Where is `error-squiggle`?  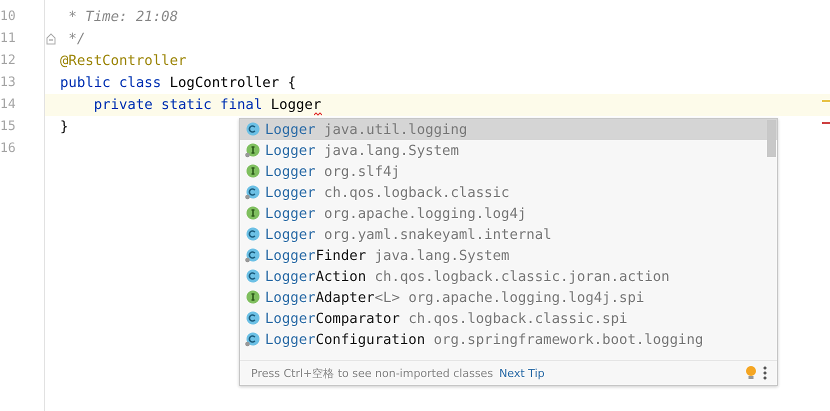 error-squiggle is located at coordinates (318, 114).